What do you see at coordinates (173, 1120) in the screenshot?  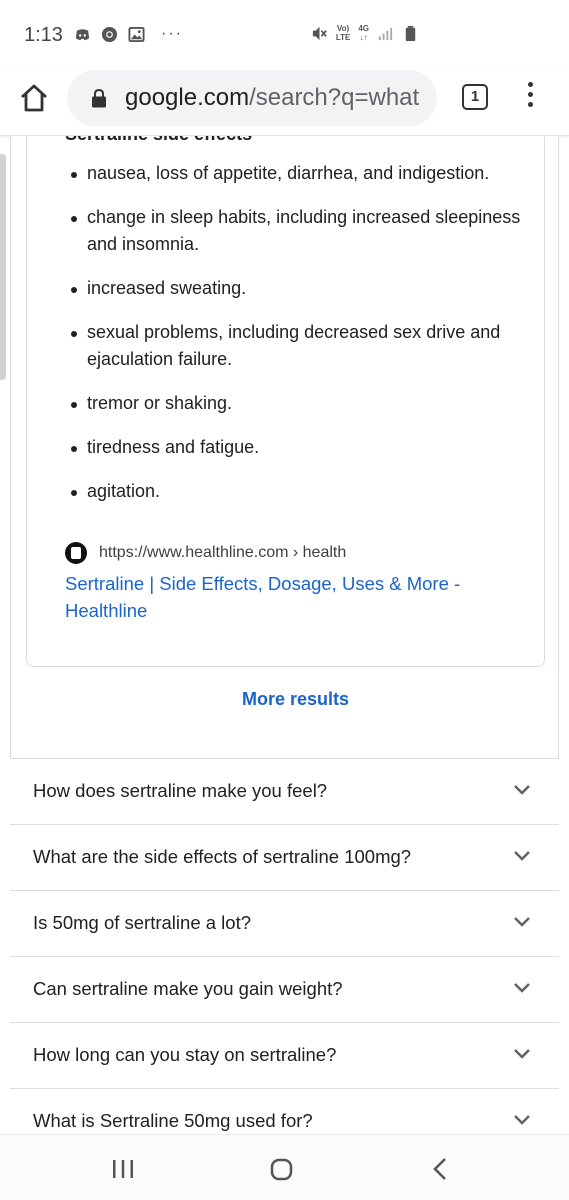 I see `faq-question-text: What is Sertraline 50mg used for?` at bounding box center [173, 1120].